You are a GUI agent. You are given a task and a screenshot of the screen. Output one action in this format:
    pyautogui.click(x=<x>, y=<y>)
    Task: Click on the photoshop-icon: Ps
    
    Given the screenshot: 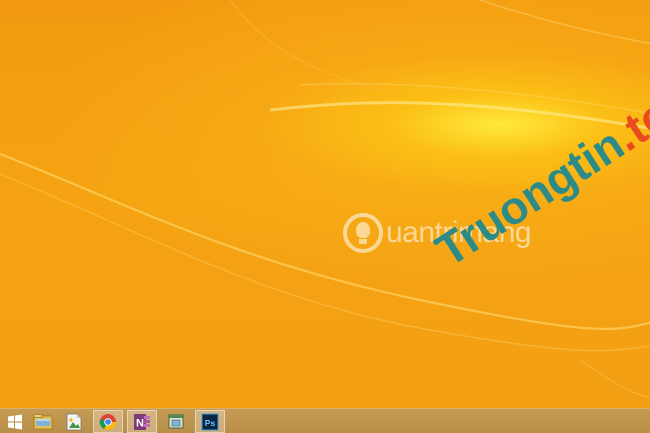 What is the action you would take?
    pyautogui.click(x=210, y=421)
    